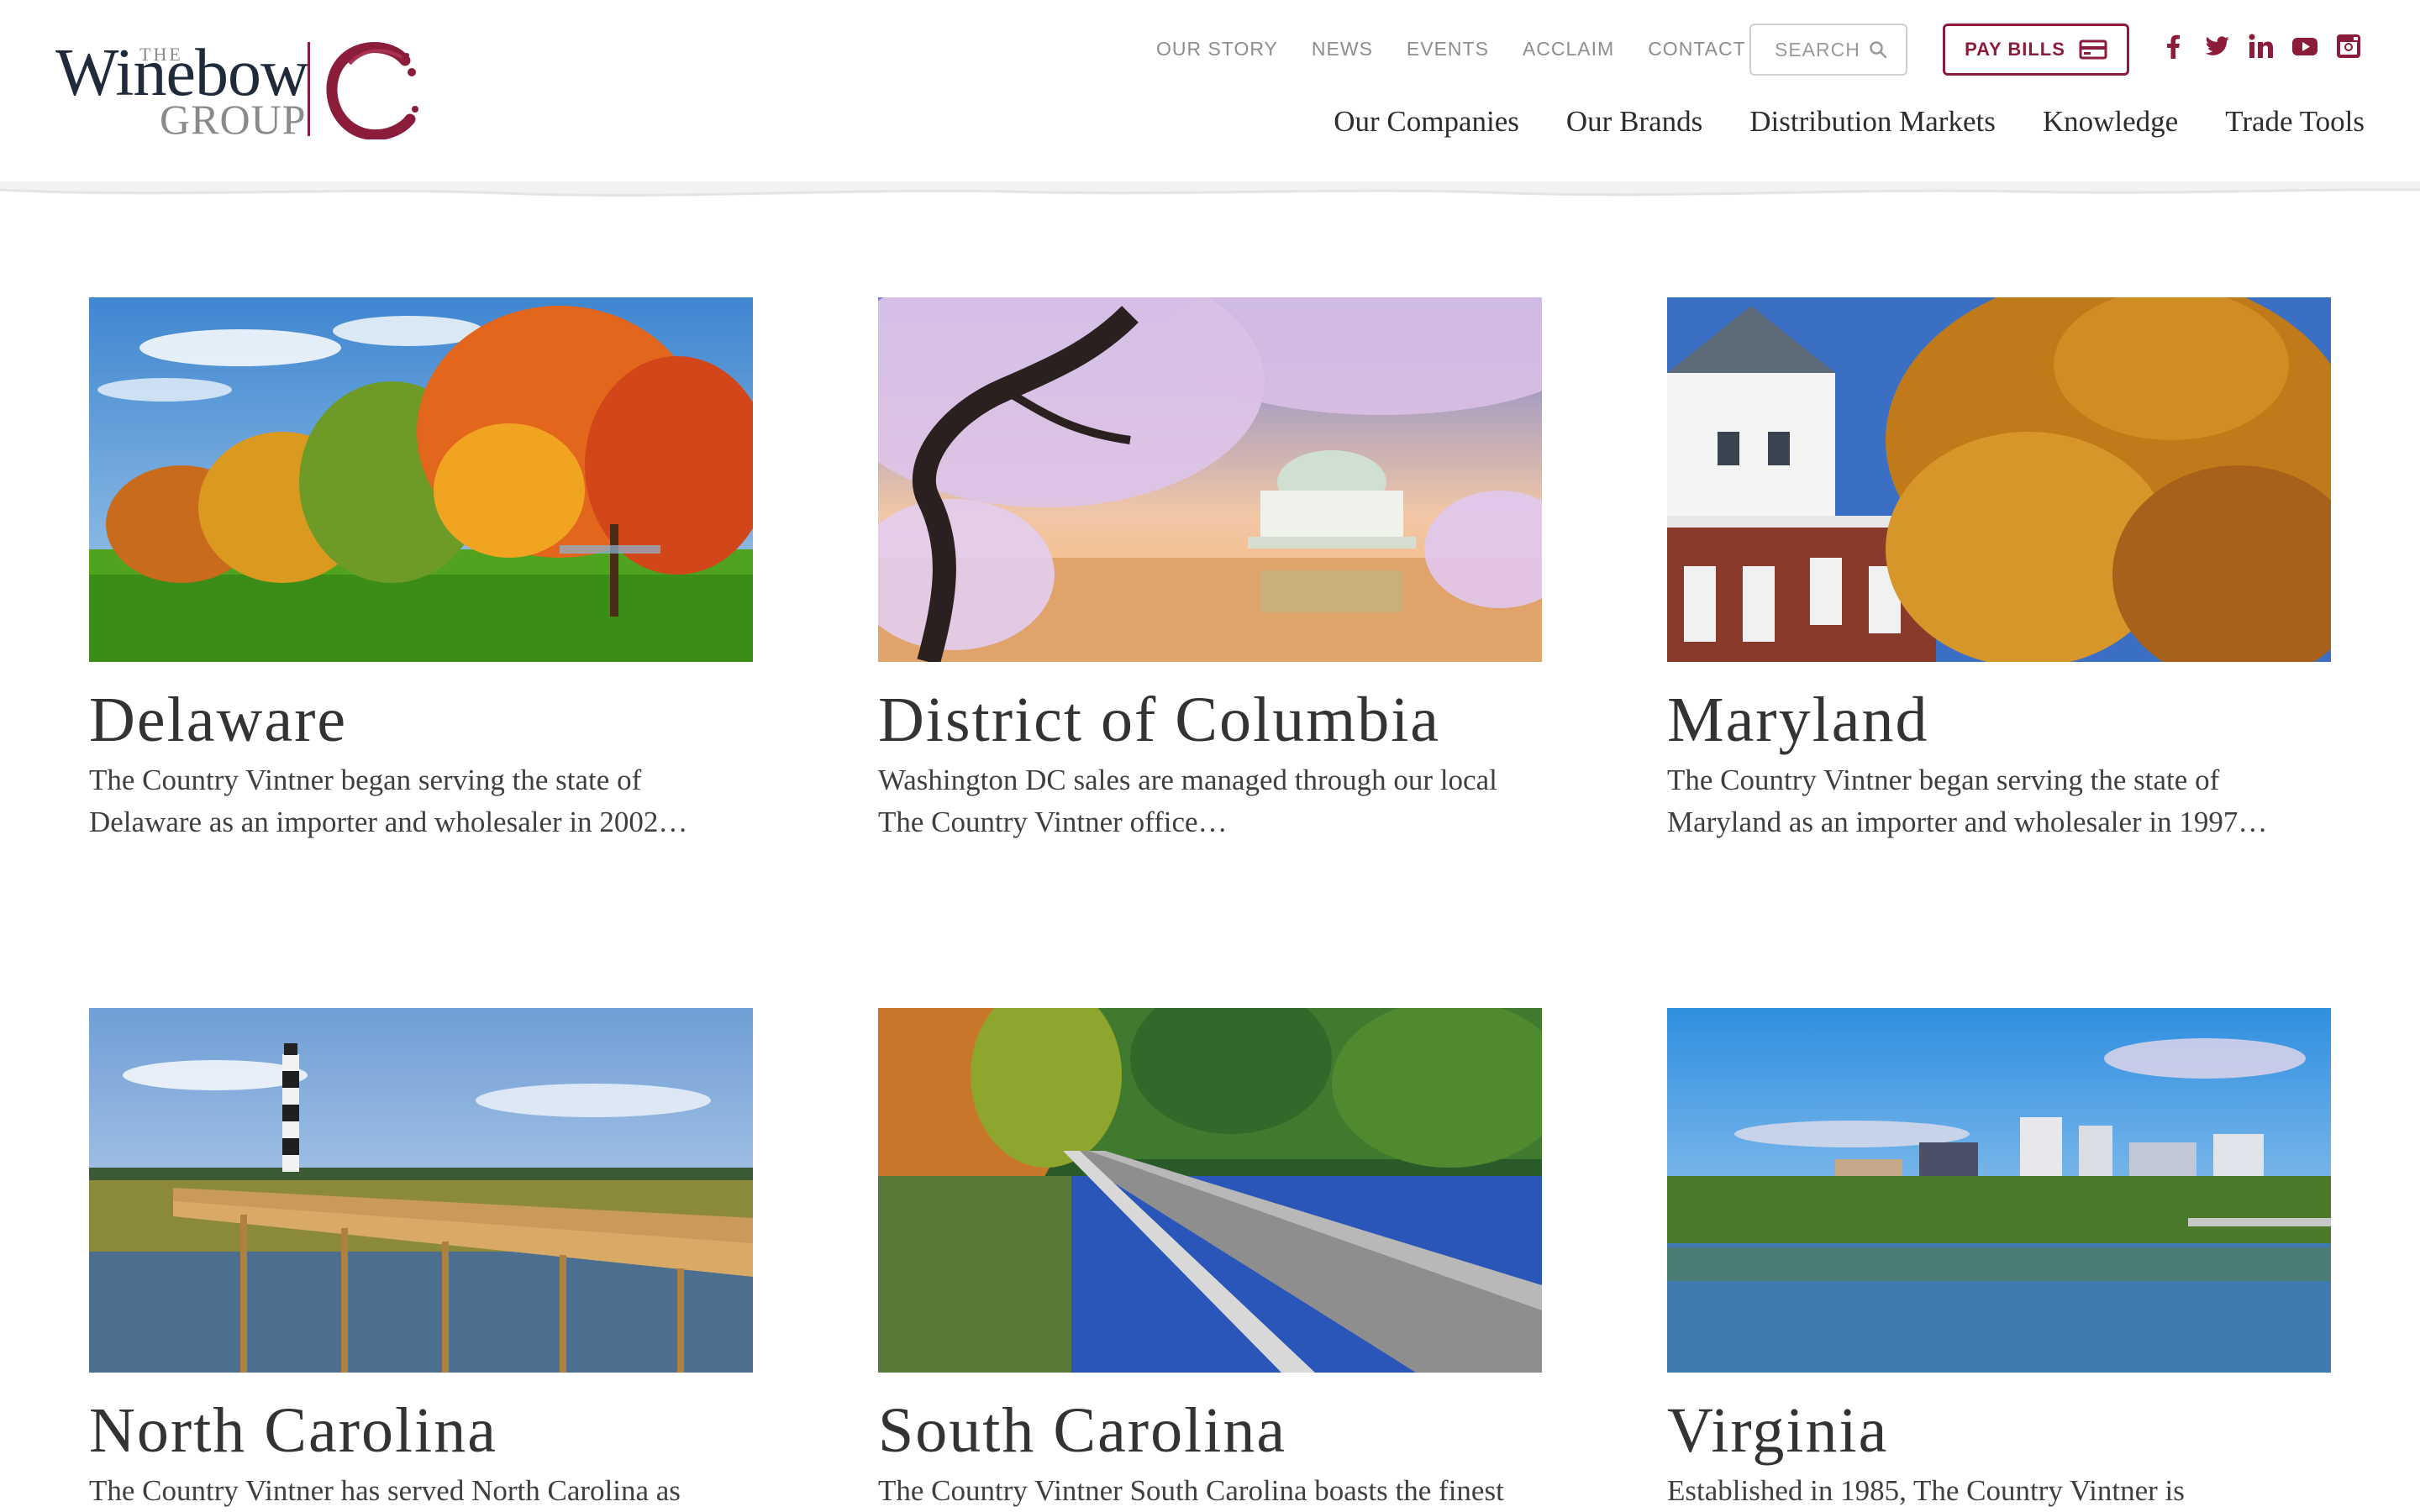 Image resolution: width=2420 pixels, height=1512 pixels. I want to click on social-links, so click(2262, 46).